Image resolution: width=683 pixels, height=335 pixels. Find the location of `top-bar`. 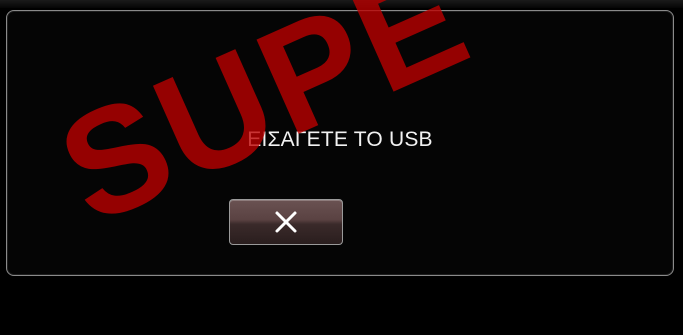

top-bar is located at coordinates (341, 4).